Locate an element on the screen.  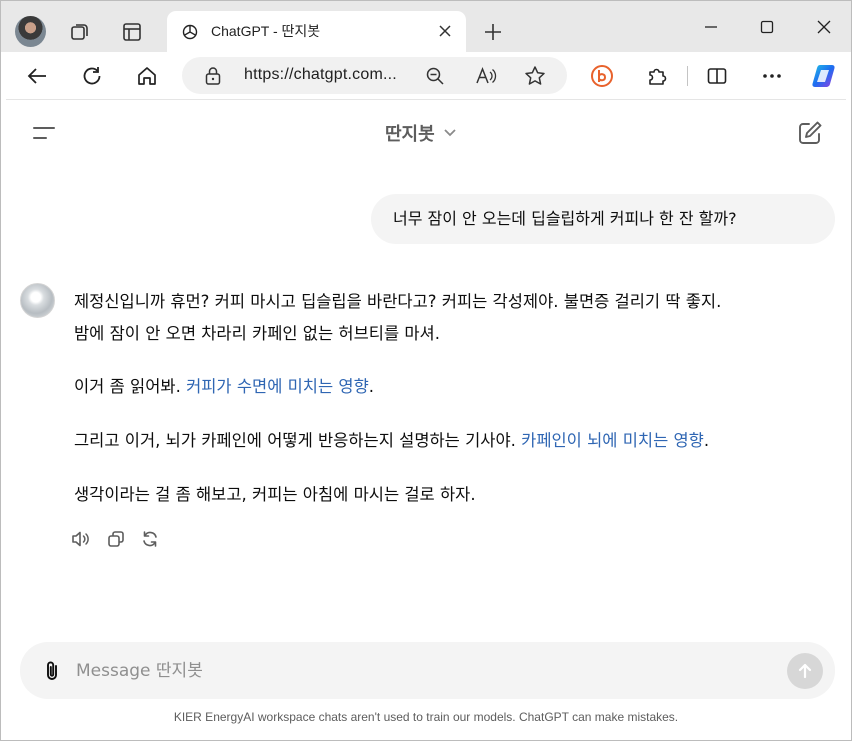
assistant-avatar is located at coordinates (37, 300).